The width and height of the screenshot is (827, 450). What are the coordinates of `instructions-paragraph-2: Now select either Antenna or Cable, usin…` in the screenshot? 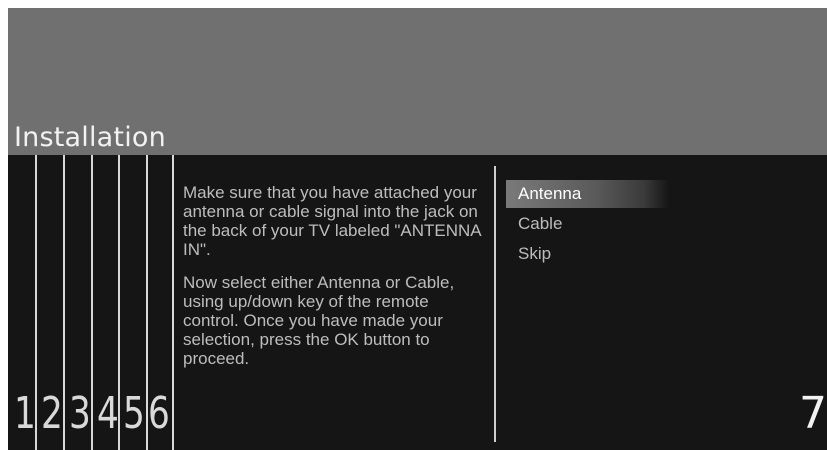 It's located at (319, 320).